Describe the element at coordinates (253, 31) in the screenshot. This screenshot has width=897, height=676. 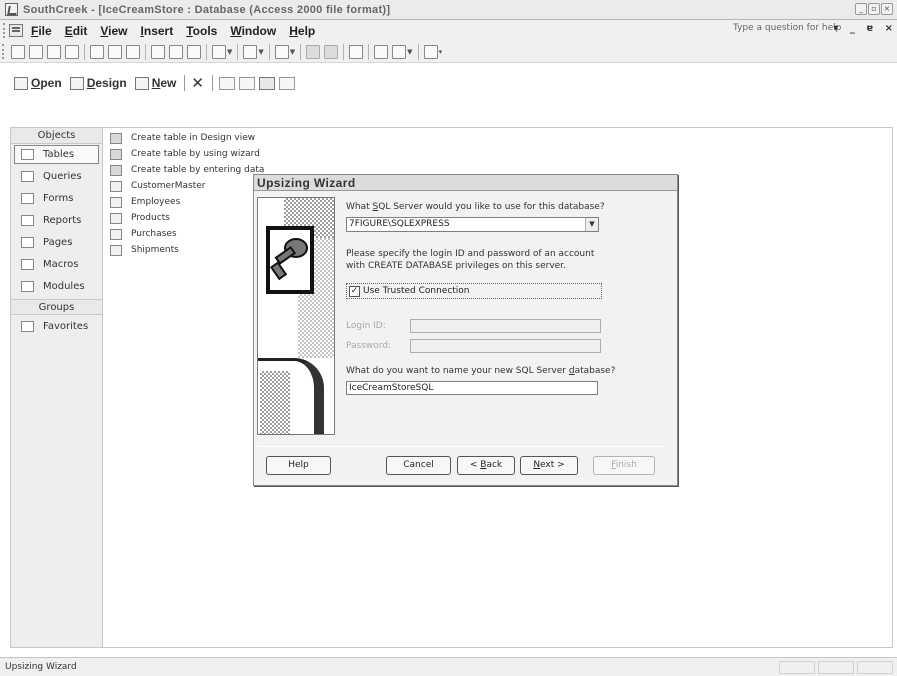
I see `menu-window: Window` at that location.